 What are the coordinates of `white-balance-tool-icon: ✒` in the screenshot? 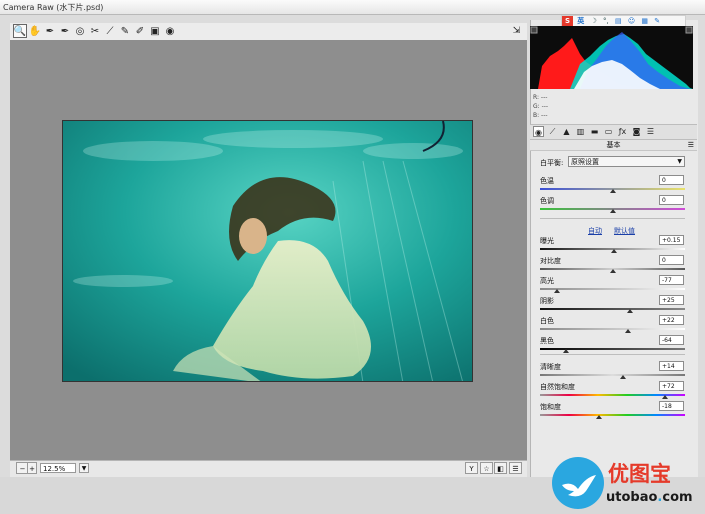 It's located at (50, 31).